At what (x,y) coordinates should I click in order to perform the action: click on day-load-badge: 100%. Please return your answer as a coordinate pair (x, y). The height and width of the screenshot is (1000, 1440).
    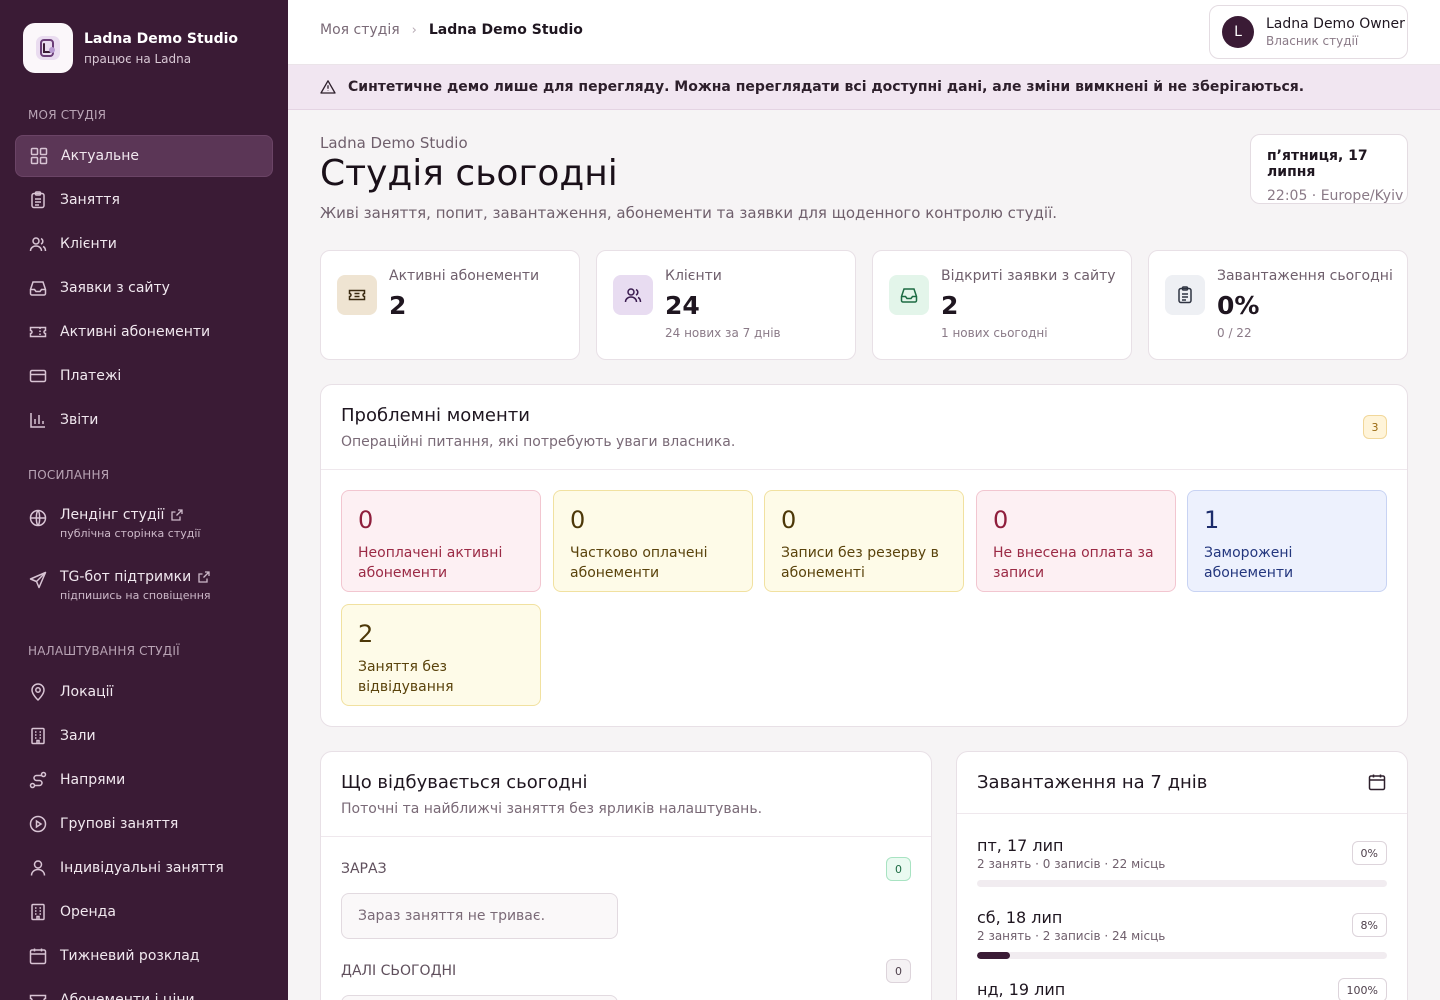
    Looking at the image, I should click on (1362, 989).